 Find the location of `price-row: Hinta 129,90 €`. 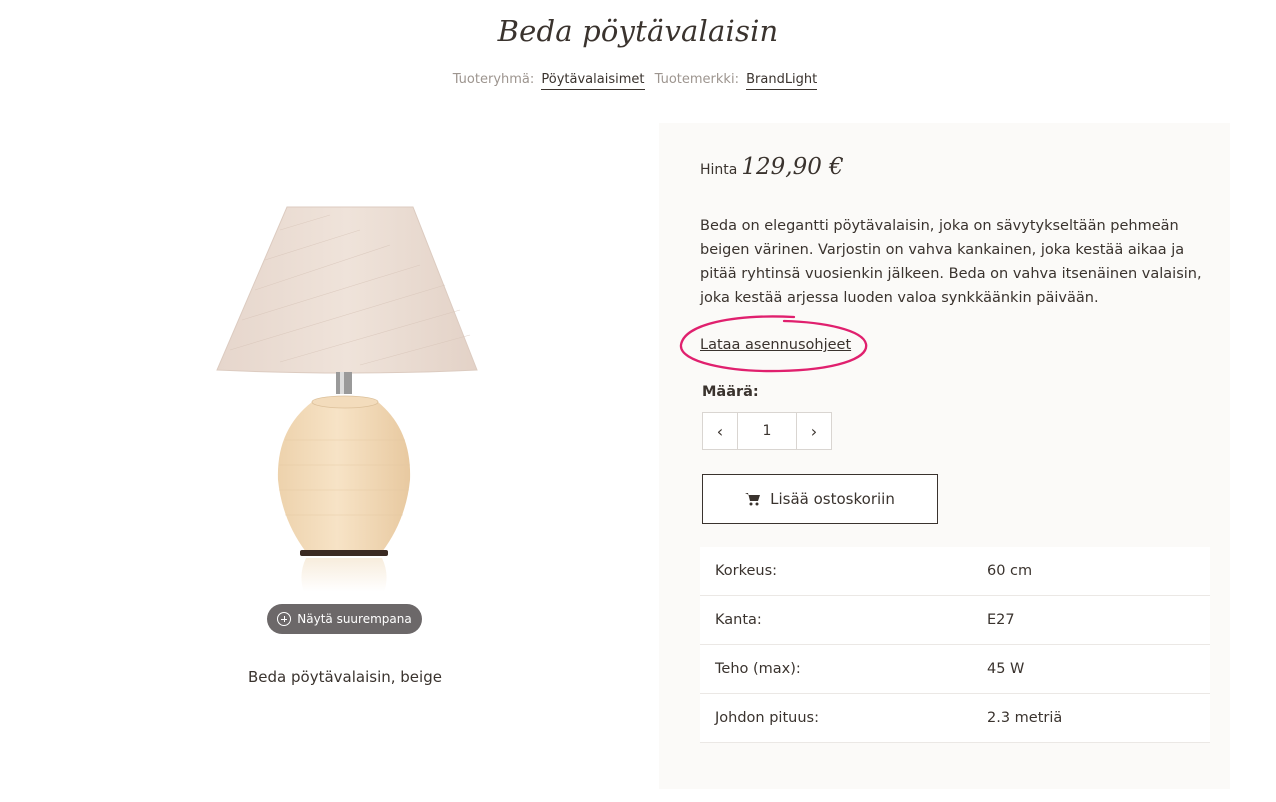

price-row: Hinta 129,90 € is located at coordinates (772, 167).